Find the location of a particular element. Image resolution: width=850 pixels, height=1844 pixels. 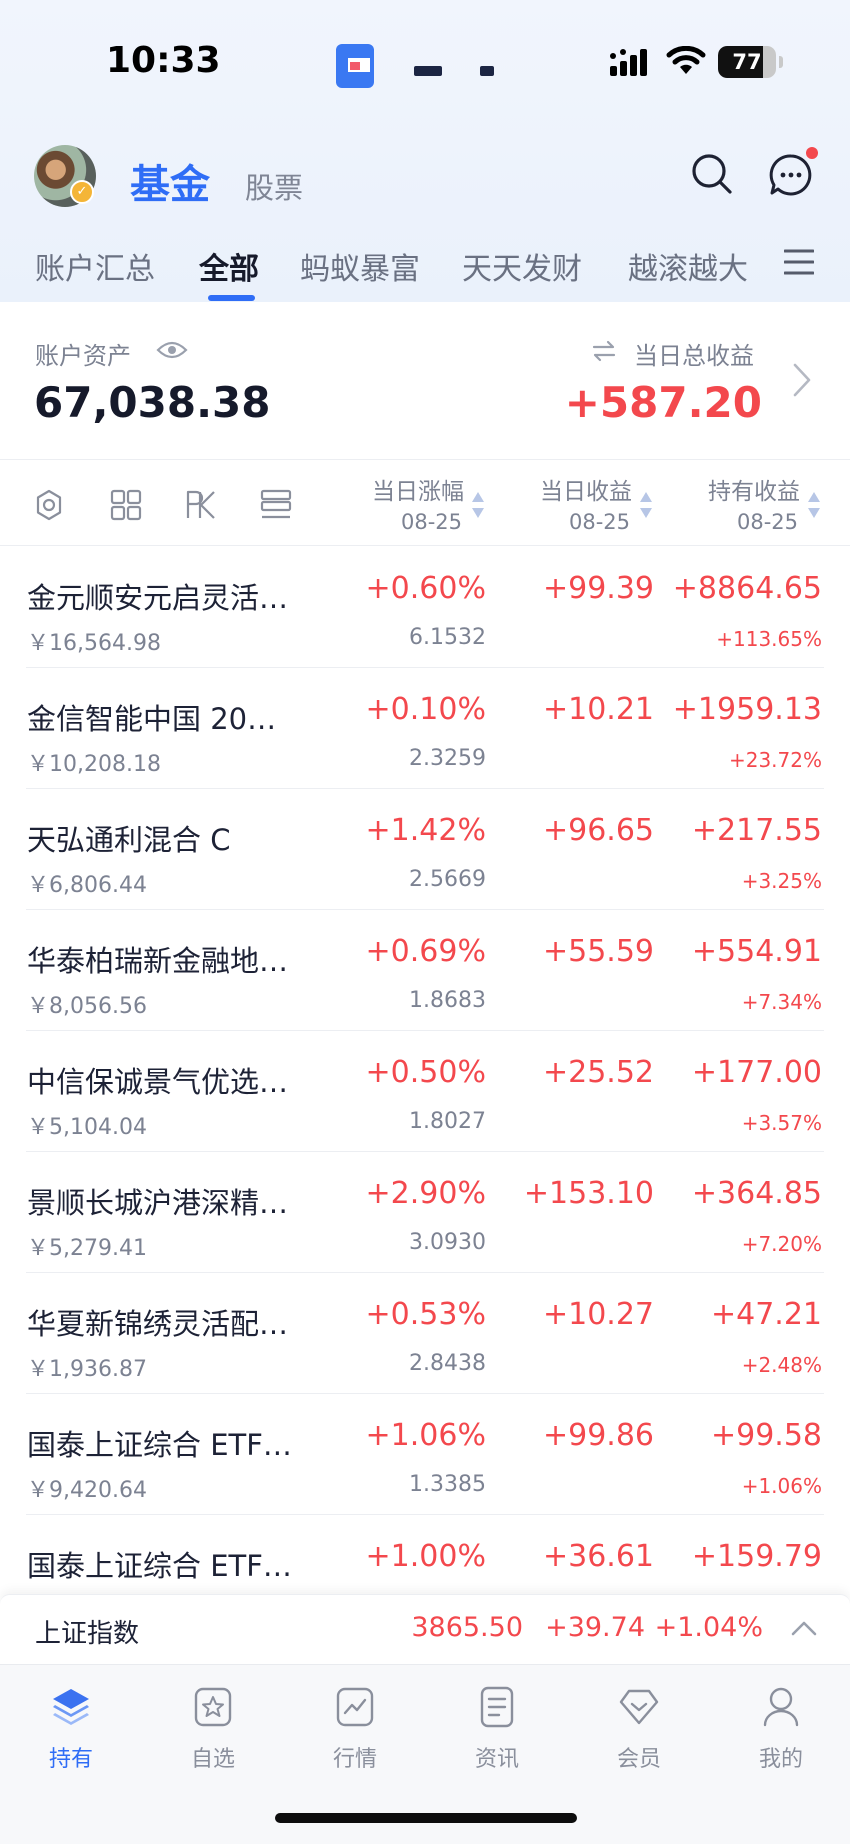

col-daily-income-title: 当日收益 is located at coordinates (586, 489).